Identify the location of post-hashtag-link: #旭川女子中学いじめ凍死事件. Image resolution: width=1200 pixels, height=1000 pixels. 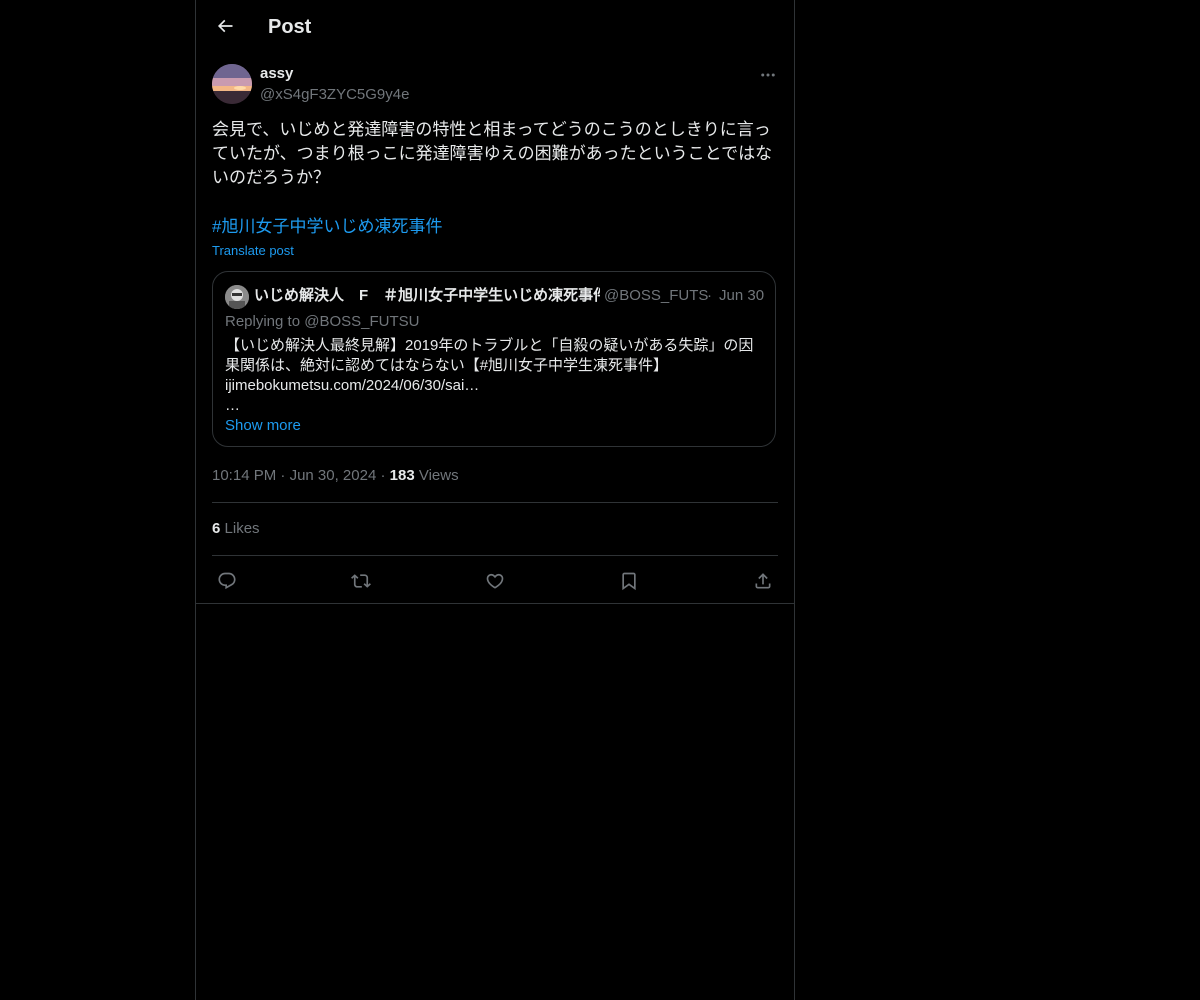
(327, 227).